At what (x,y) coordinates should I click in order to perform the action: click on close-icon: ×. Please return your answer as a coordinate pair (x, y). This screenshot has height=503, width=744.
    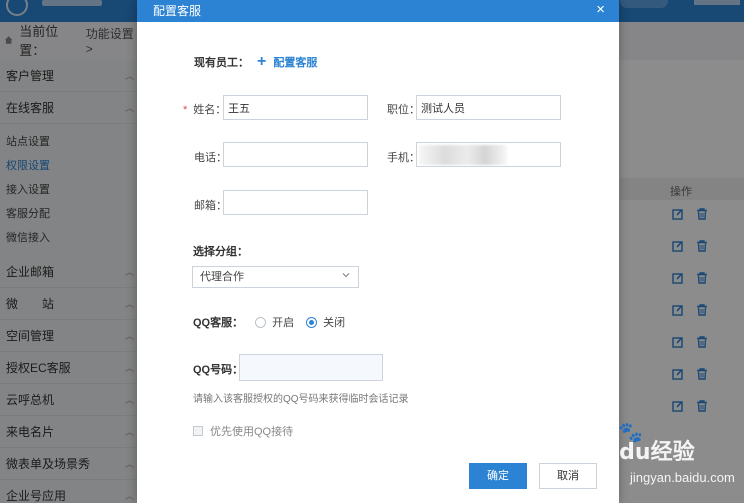
    Looking at the image, I should click on (600, 10).